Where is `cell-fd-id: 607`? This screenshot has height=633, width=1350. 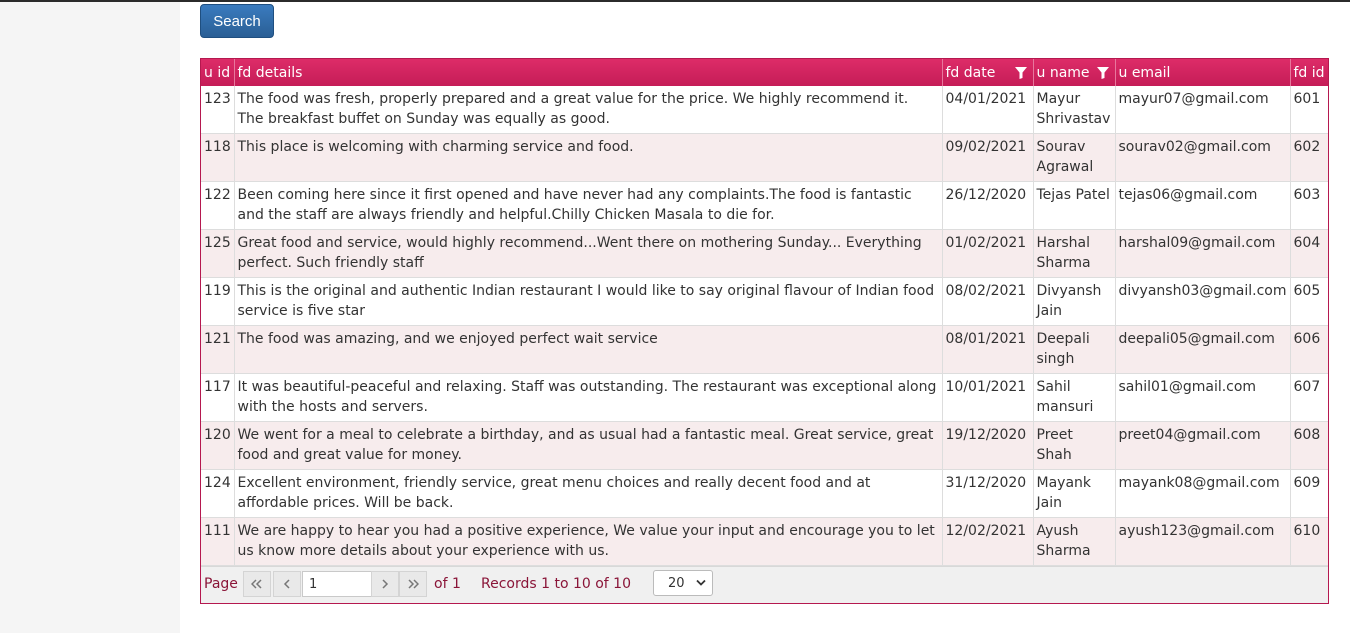
cell-fd-id: 607 is located at coordinates (1309, 397).